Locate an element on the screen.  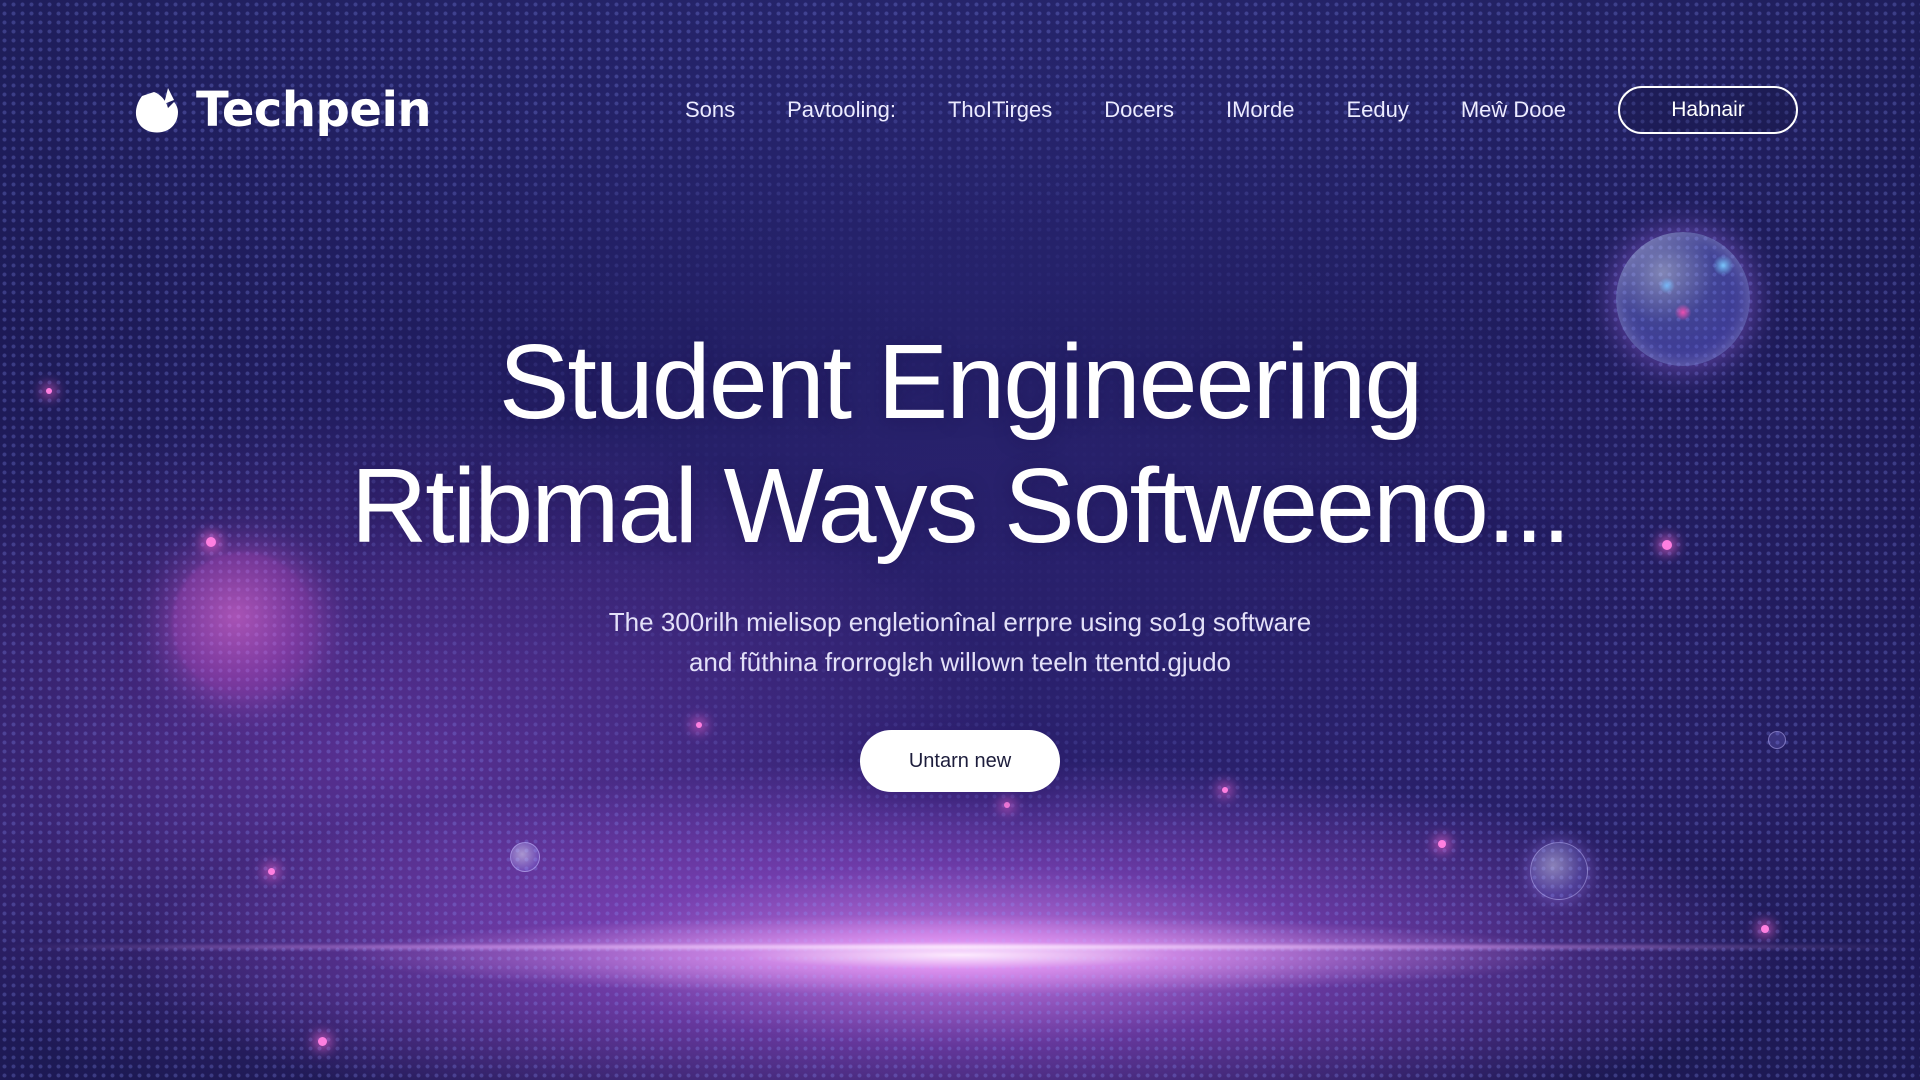
bubble-orb-bottom-left is located at coordinates (525, 857).